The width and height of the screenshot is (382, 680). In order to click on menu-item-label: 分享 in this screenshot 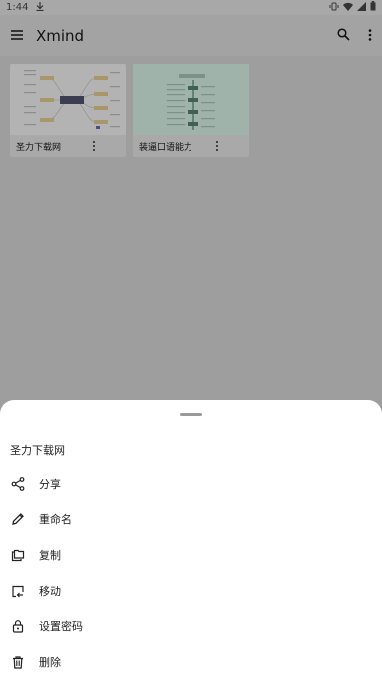, I will do `click(50, 484)`.